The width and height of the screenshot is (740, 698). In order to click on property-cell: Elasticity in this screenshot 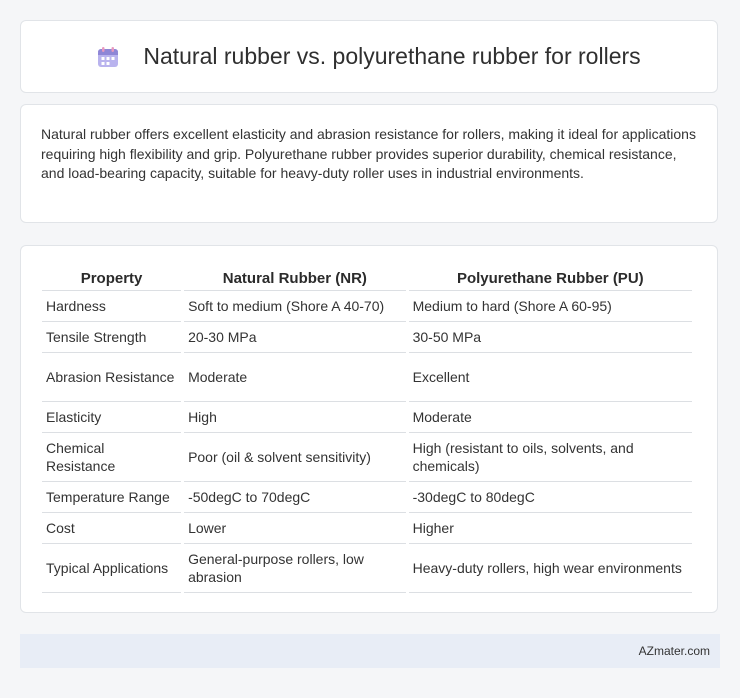, I will do `click(112, 417)`.